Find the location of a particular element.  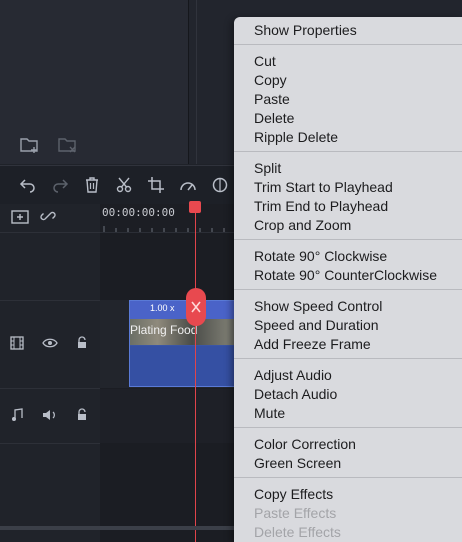

preview-divider is located at coordinates (196, 82).